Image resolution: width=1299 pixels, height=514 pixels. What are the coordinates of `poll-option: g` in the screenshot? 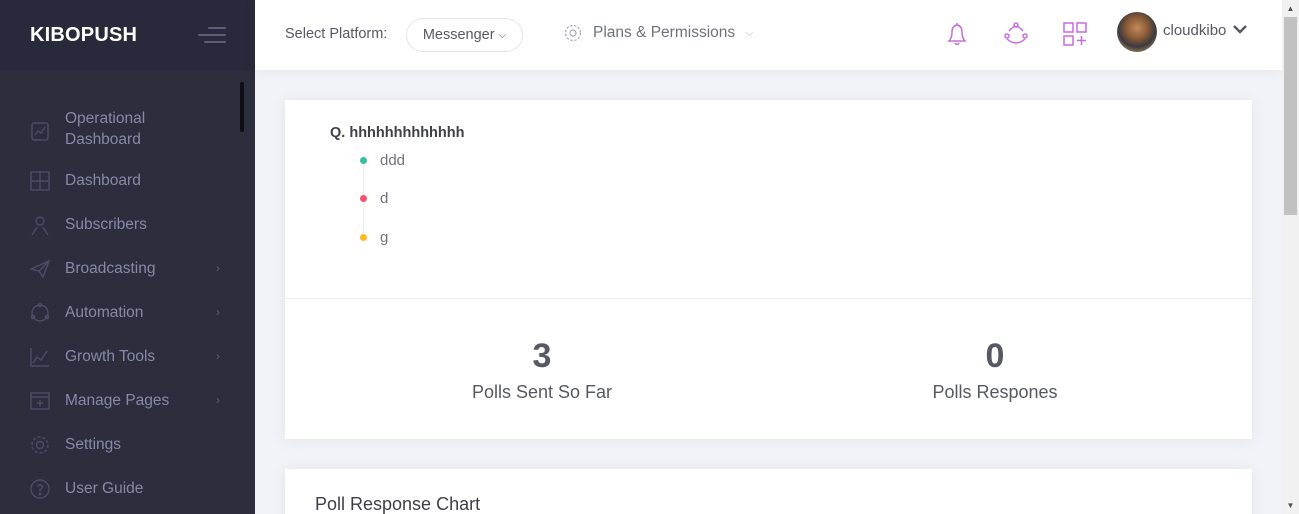 It's located at (374, 237).